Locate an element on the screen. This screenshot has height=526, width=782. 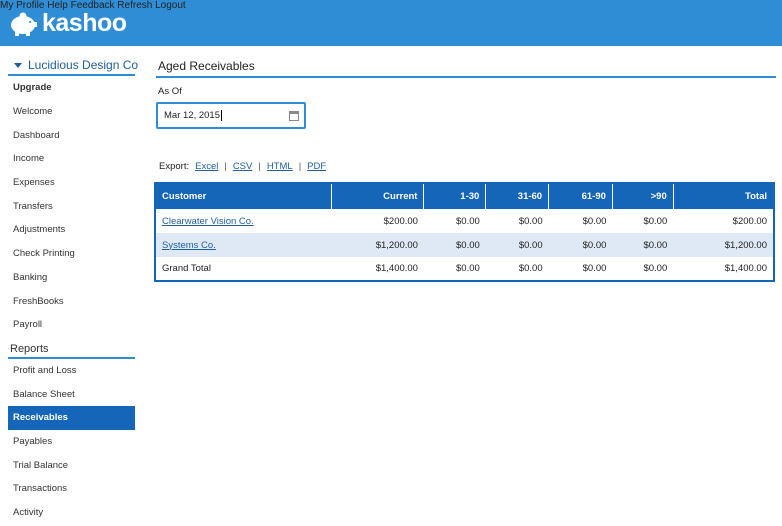
sidebar-item-transfers: Transfers is located at coordinates (71, 206).